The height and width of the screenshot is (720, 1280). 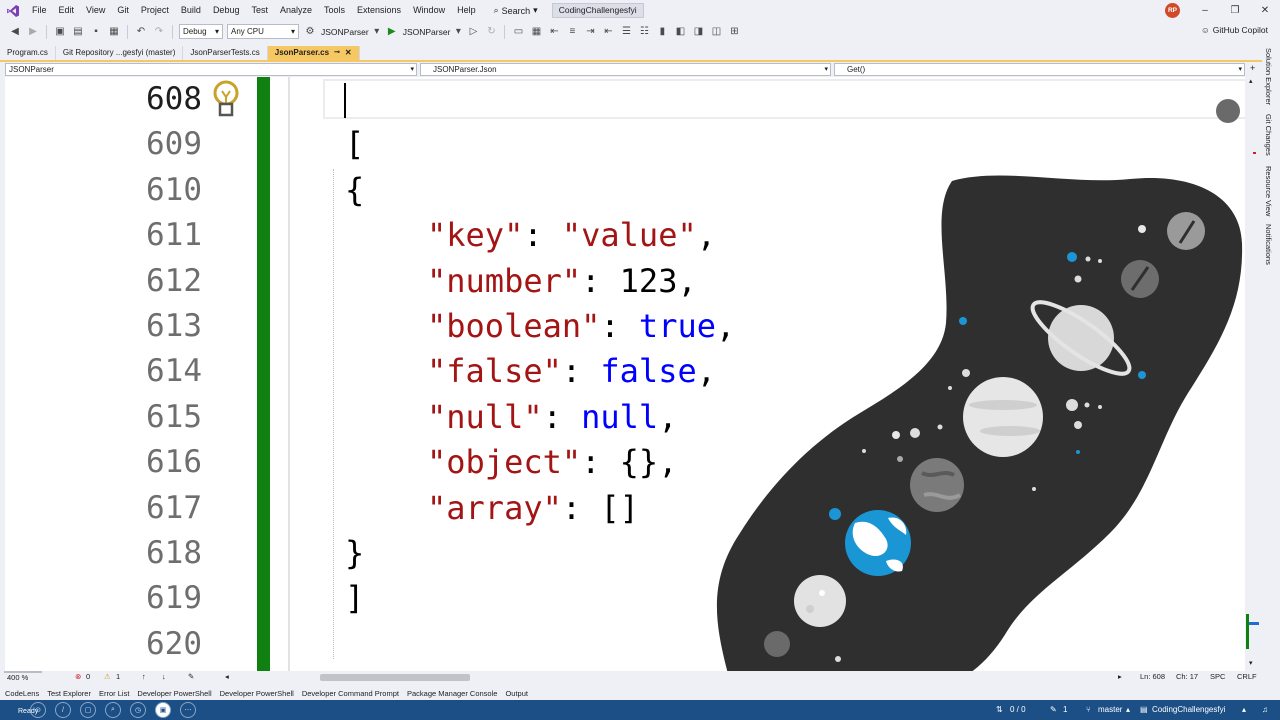 What do you see at coordinates (164, 676) in the screenshot?
I see `nav-down-icon: ↓` at bounding box center [164, 676].